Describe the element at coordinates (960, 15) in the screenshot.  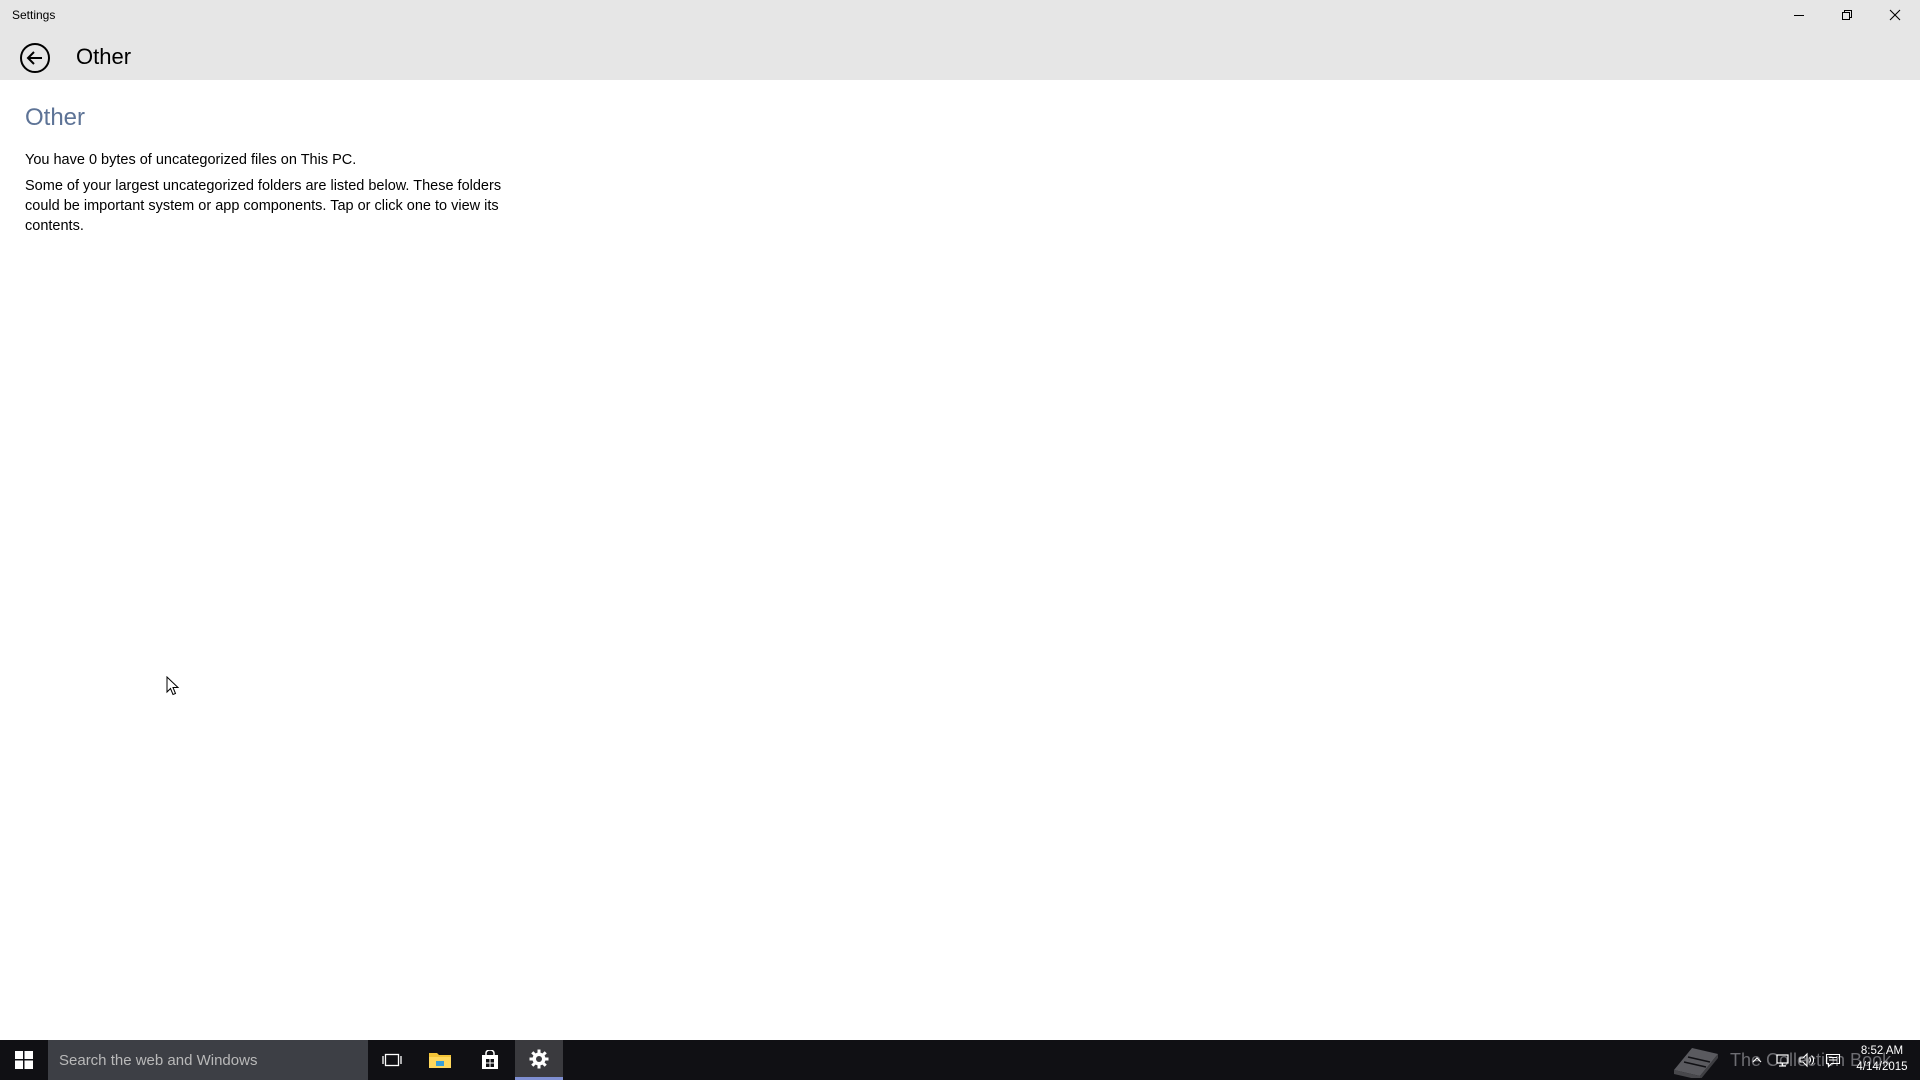
I see `window-titlebar: Settings` at that location.